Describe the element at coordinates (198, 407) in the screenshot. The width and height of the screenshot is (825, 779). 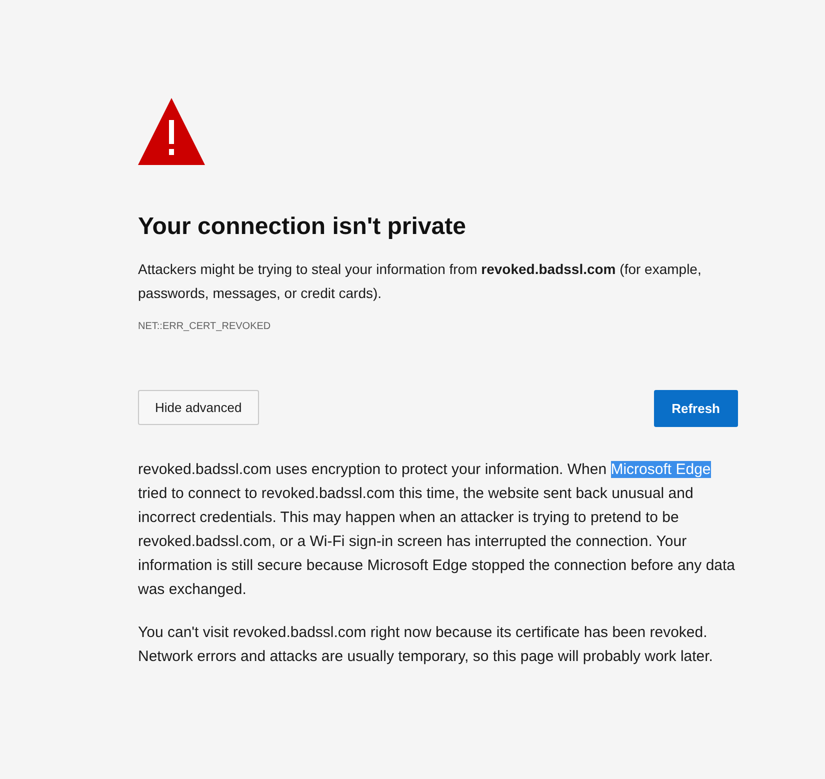
I see `hide-advanced-button: Hide advanced` at that location.